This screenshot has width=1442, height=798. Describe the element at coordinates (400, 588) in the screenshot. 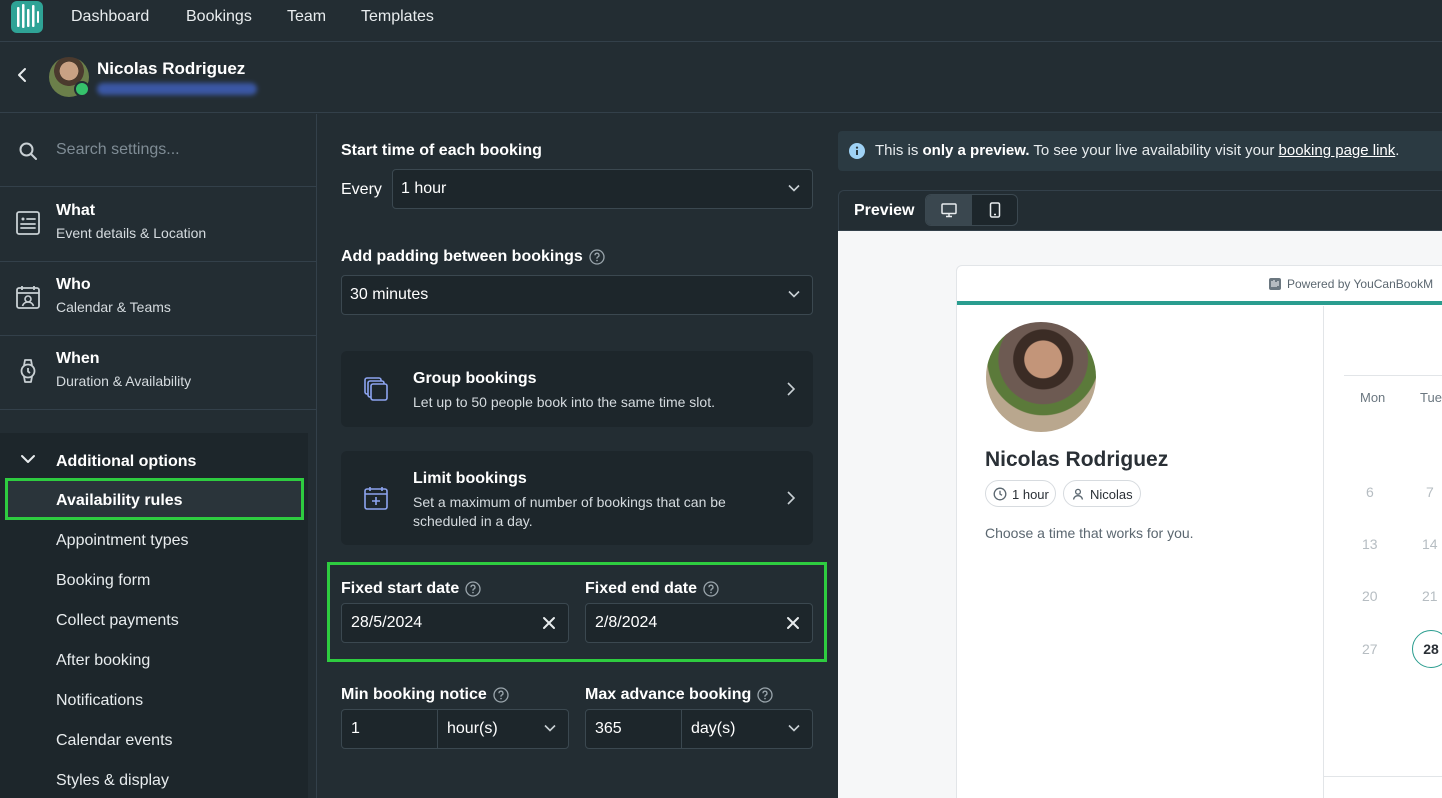

I see `fixed-start-label: Fixed start date` at that location.